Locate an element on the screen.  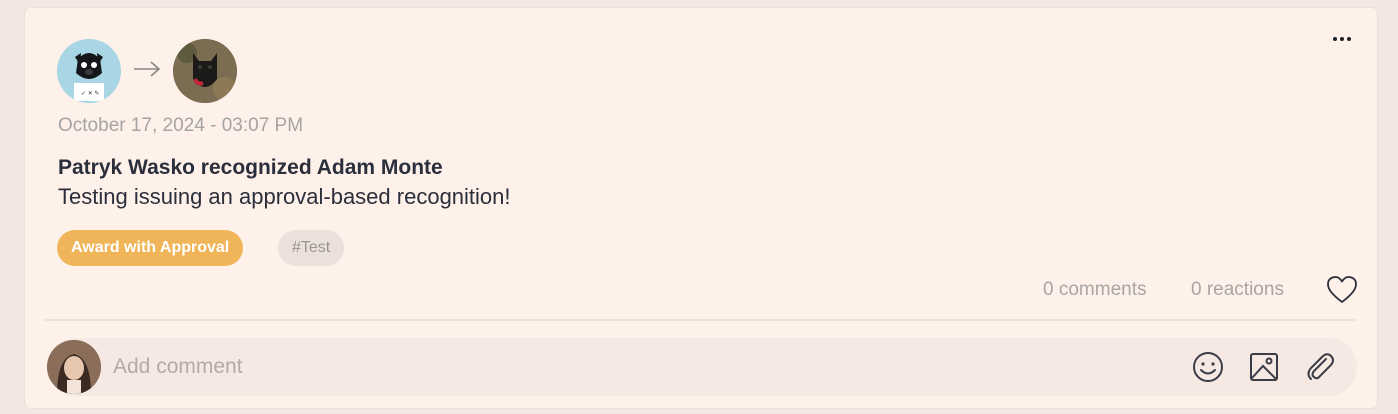
comment-bar is located at coordinates (702, 367).